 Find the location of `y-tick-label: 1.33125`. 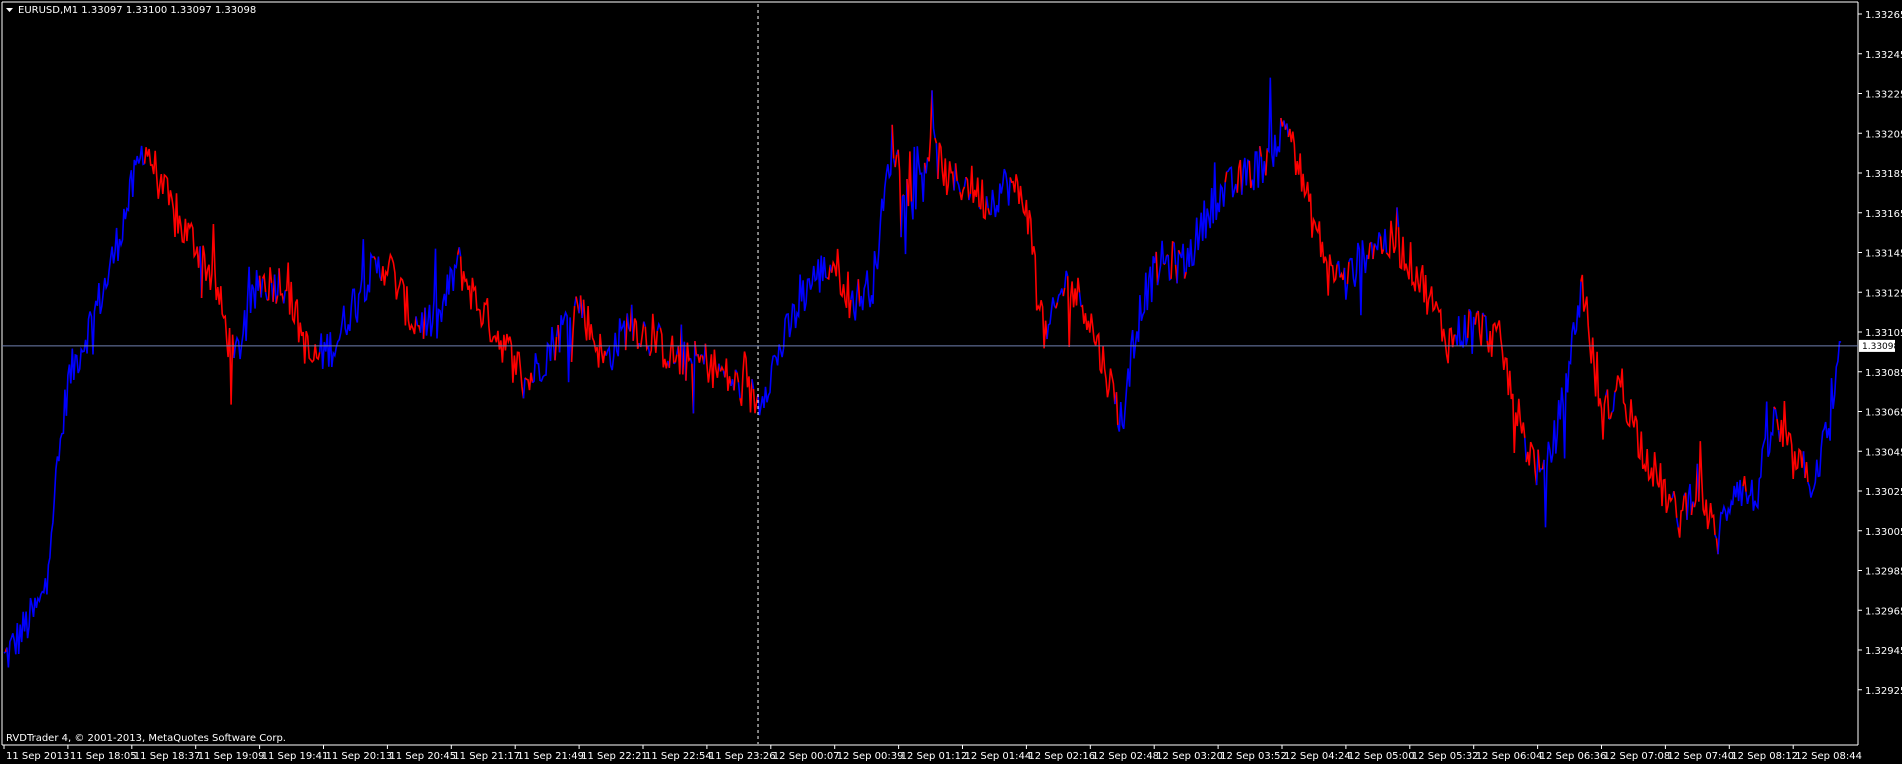

y-tick-label: 1.33125 is located at coordinates (1883, 293).